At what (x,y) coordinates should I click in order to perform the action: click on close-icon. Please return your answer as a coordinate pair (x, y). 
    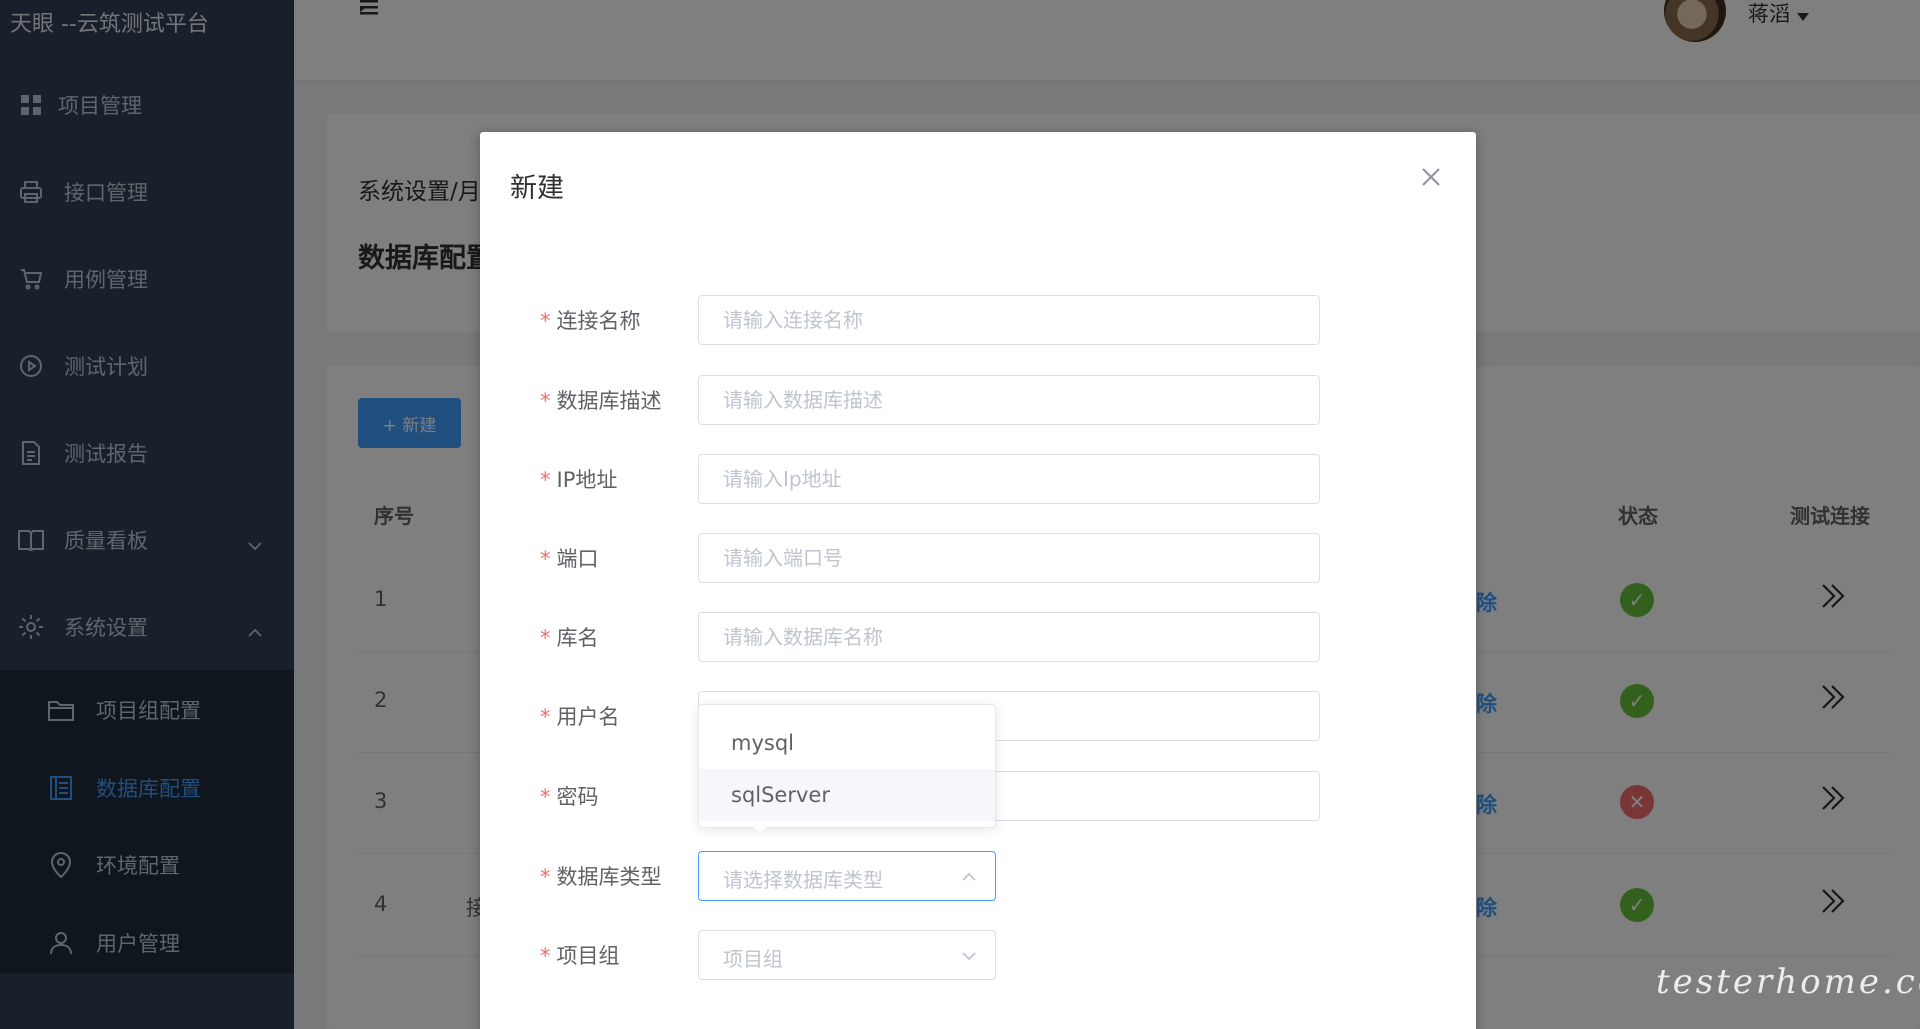
    Looking at the image, I should click on (1431, 177).